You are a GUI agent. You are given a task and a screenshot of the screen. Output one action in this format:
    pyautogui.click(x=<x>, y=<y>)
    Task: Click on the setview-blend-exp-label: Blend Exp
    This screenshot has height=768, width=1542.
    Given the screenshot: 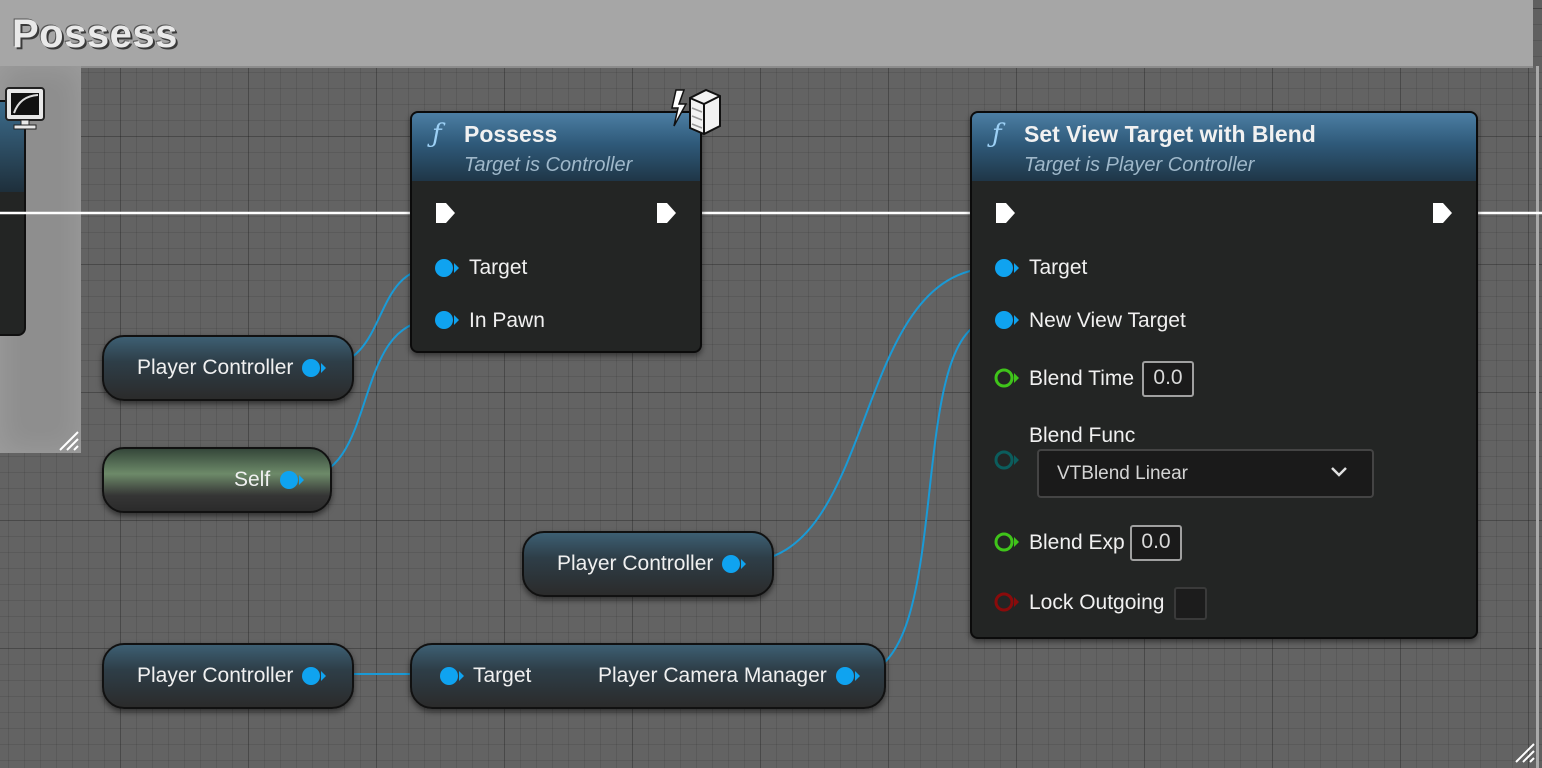 What is the action you would take?
    pyautogui.click(x=1077, y=542)
    